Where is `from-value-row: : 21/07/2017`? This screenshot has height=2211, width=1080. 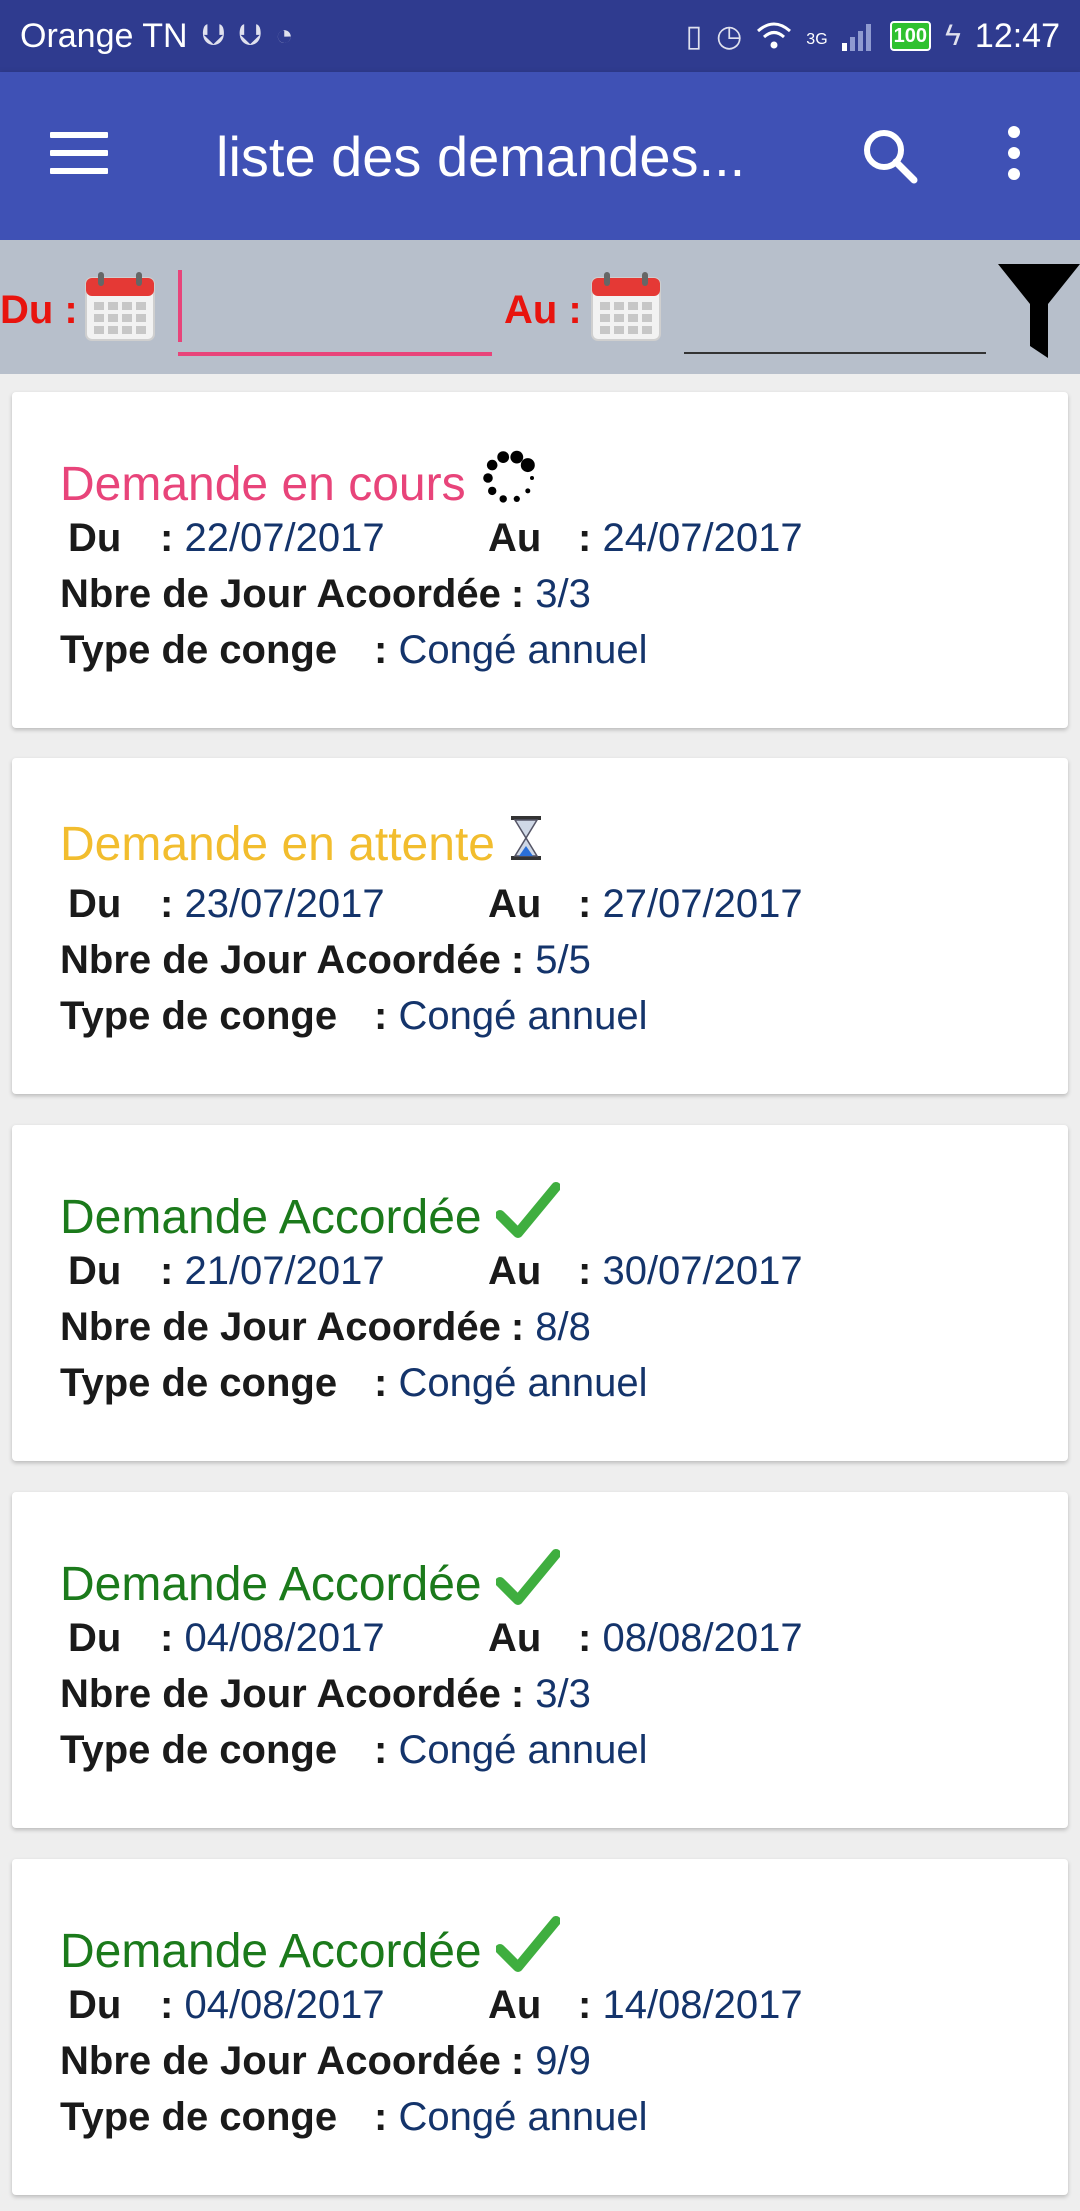
from-value-row: : 21/07/2017 is located at coordinates (272, 1271).